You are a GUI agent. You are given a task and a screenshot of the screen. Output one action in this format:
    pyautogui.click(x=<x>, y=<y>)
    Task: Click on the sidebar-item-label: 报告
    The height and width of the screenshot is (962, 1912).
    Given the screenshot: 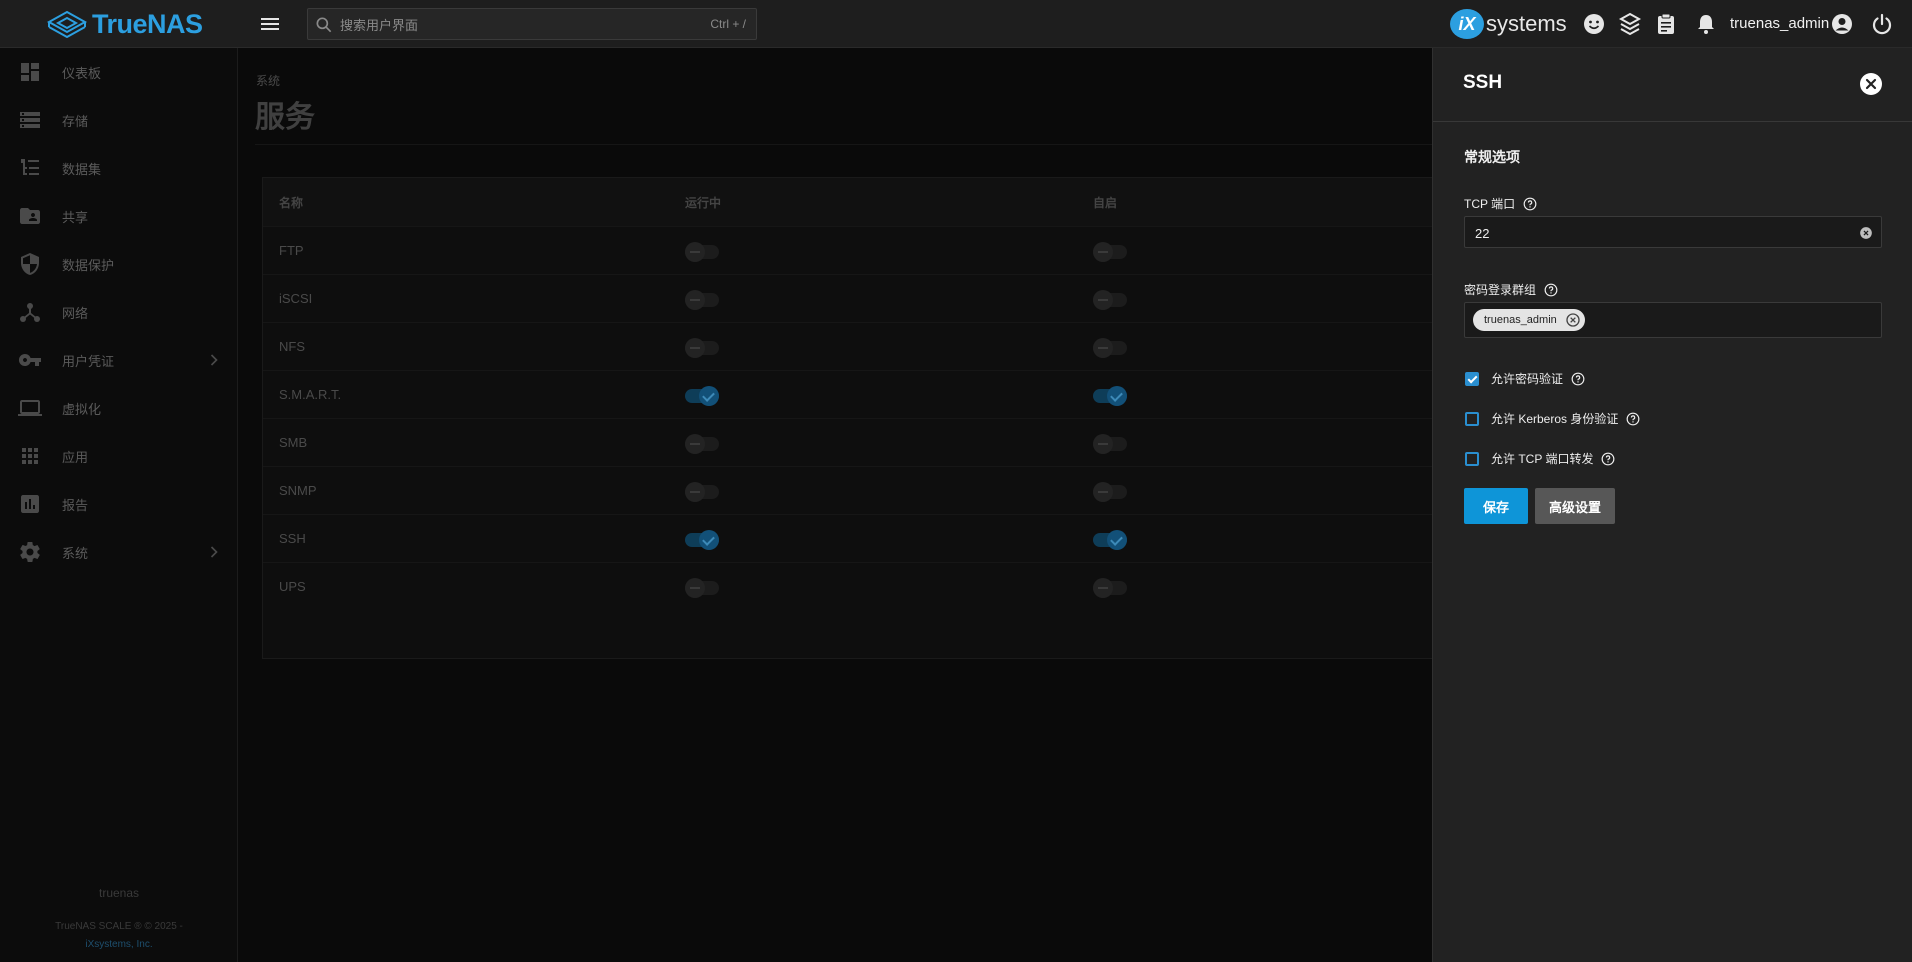 What is the action you would take?
    pyautogui.click(x=75, y=505)
    